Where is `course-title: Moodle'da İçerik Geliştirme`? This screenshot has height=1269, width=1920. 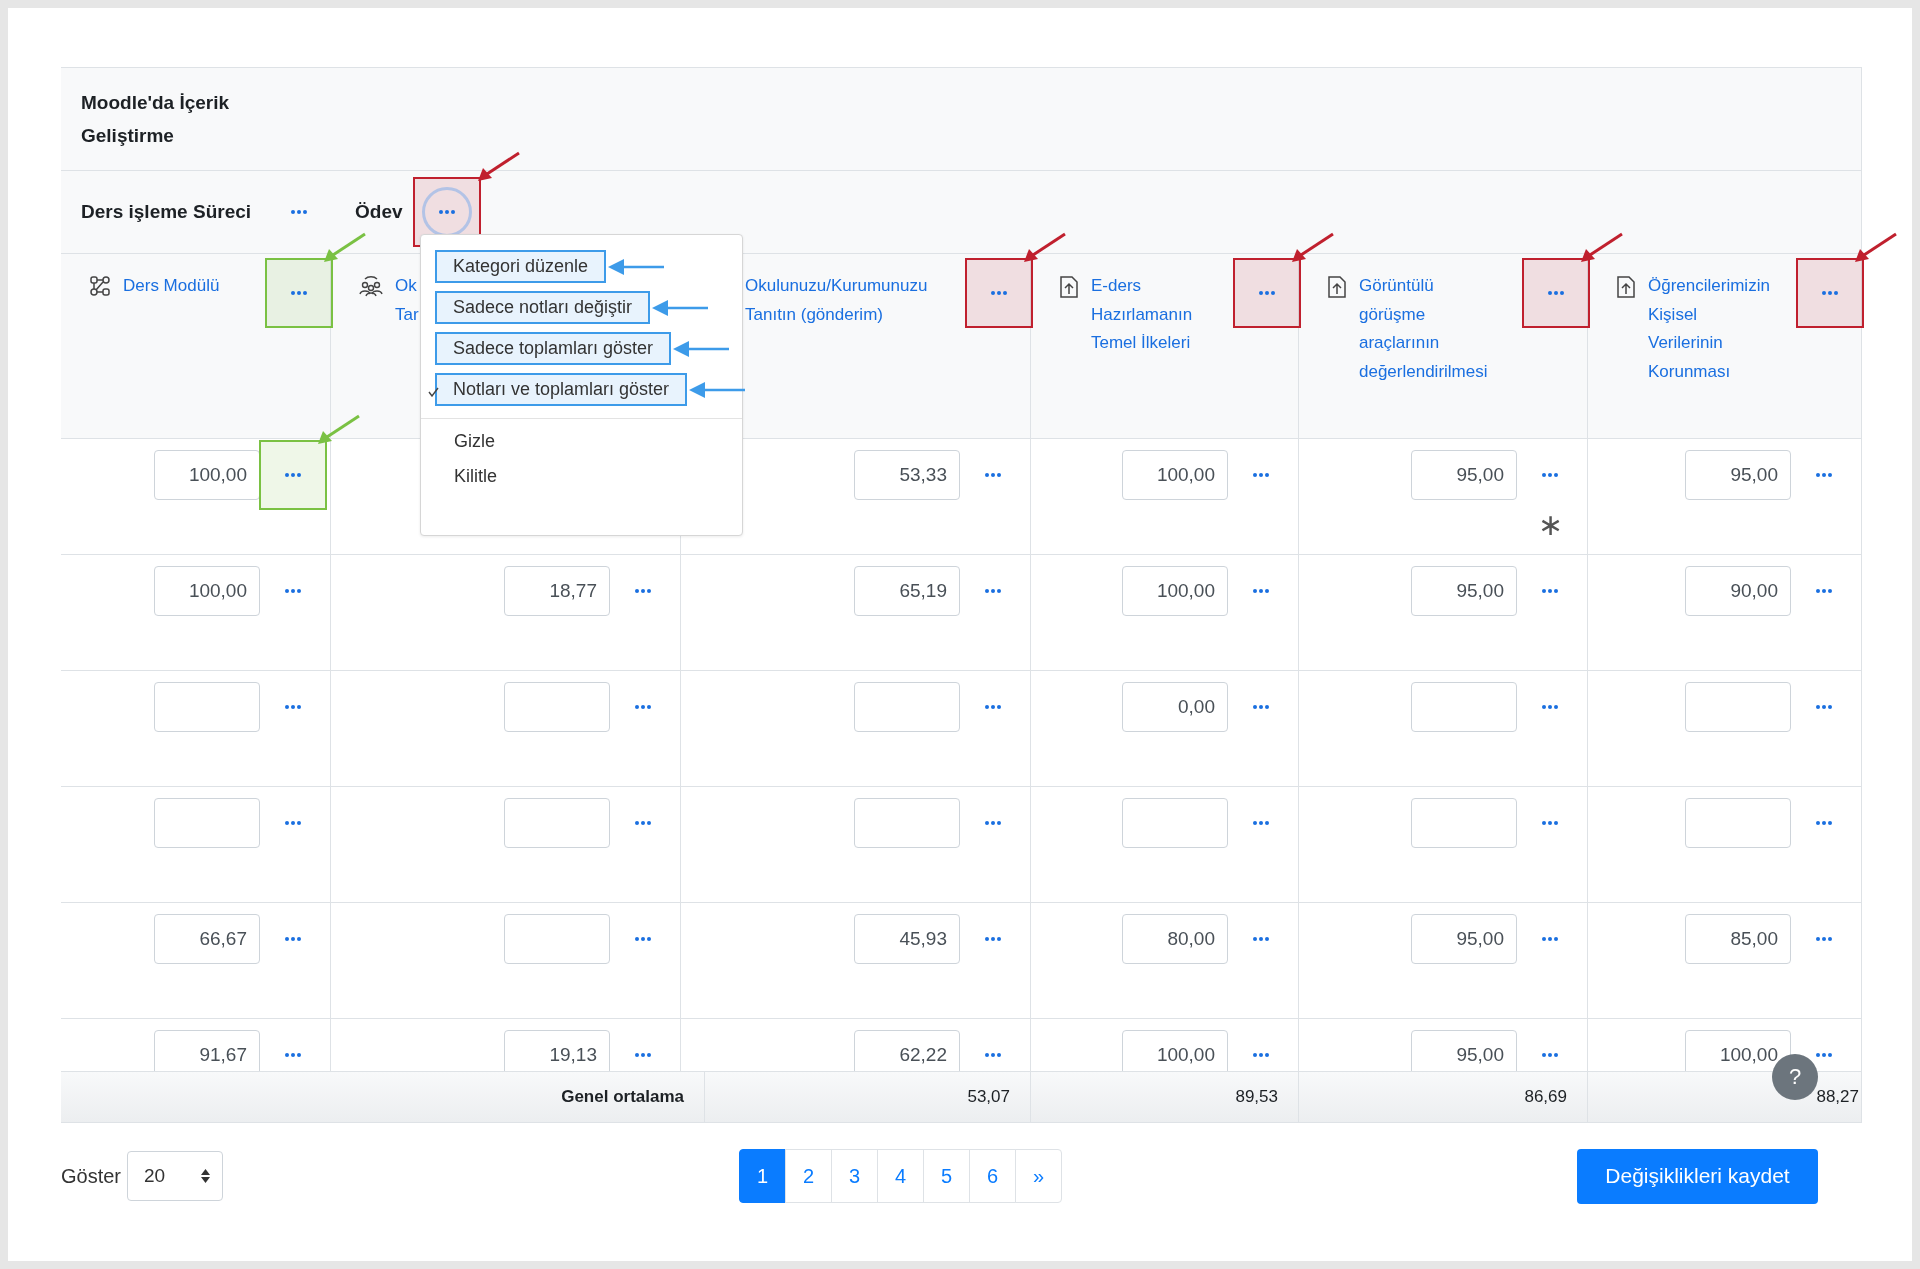
course-title: Moodle'da İçerik Geliştirme is located at coordinates (156, 119).